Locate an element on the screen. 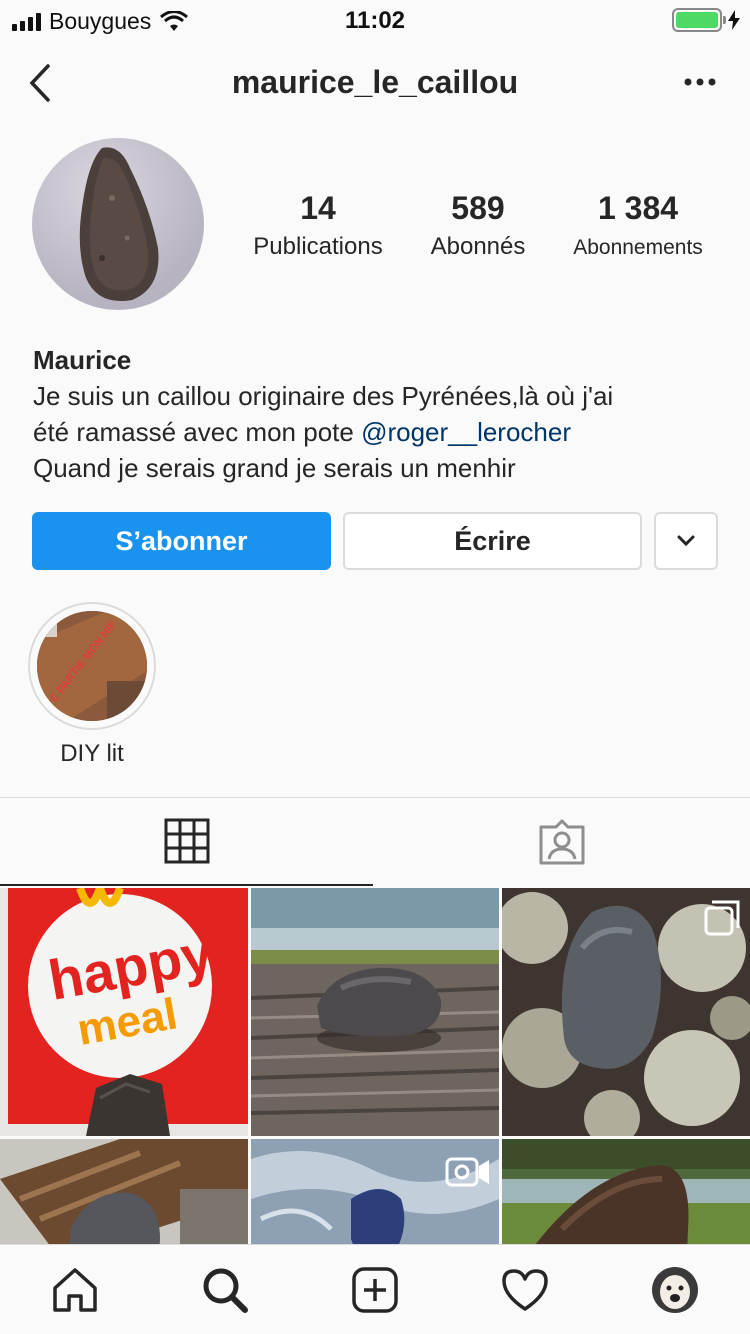 Image resolution: width=750 pixels, height=1334 pixels. tab-search is located at coordinates (225, 1290).